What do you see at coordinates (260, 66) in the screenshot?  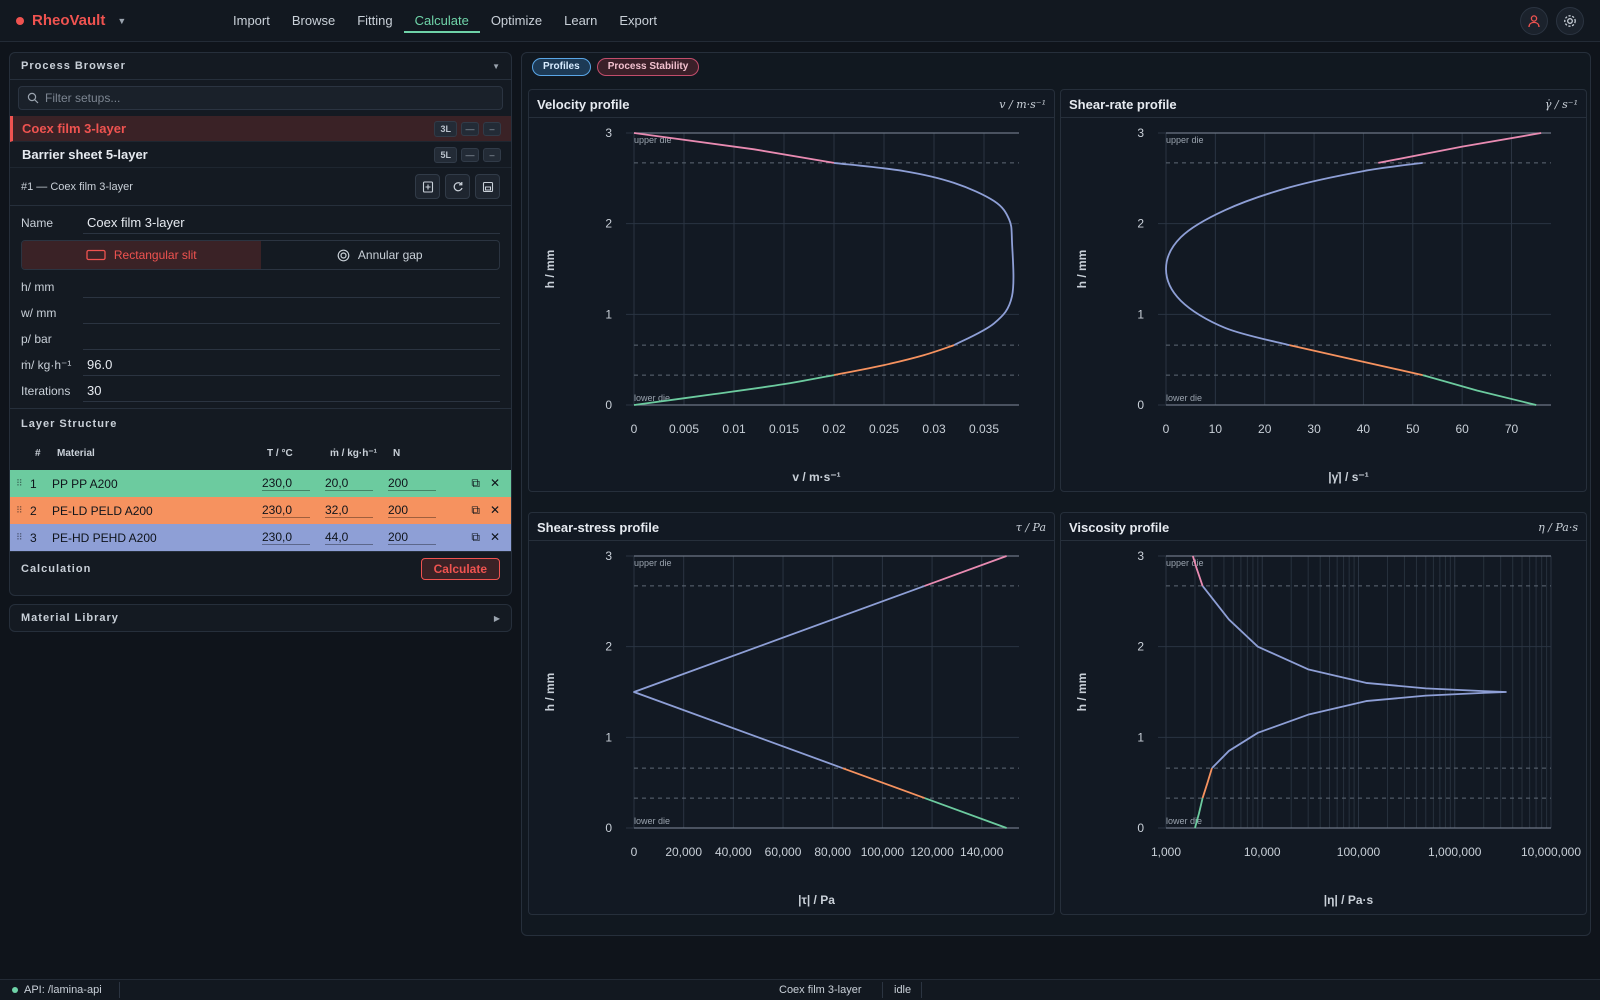 I see `process-browser-header: Process Browser ▼` at bounding box center [260, 66].